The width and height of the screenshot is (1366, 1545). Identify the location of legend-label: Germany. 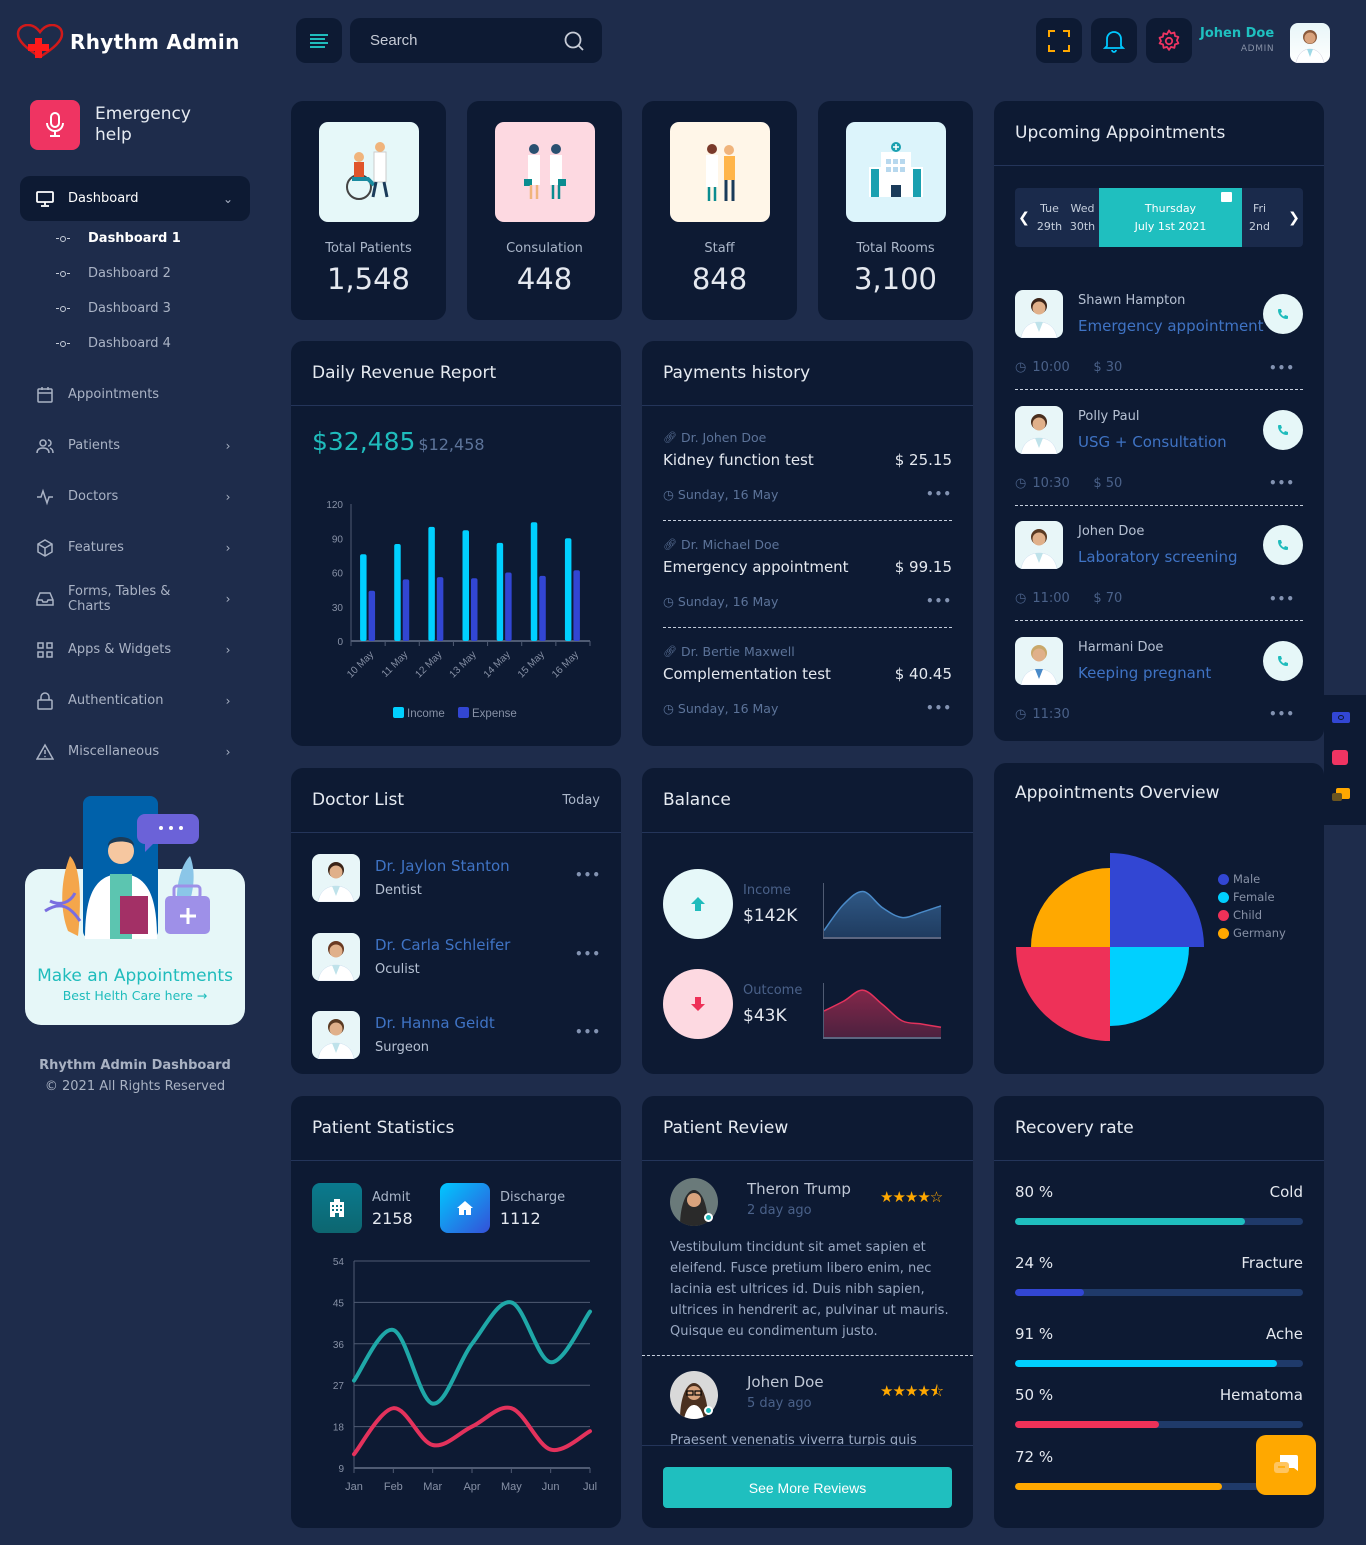
(1259, 933).